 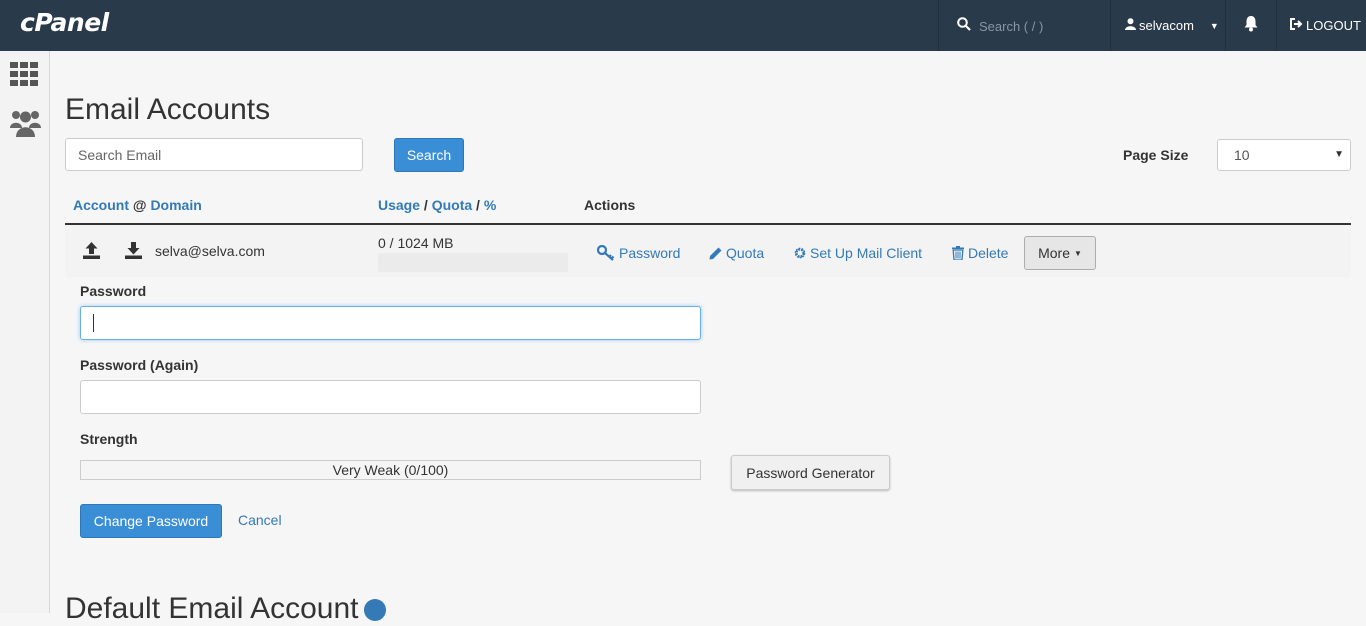 What do you see at coordinates (399, 205) in the screenshot?
I see `sort-usage-link: Usage` at bounding box center [399, 205].